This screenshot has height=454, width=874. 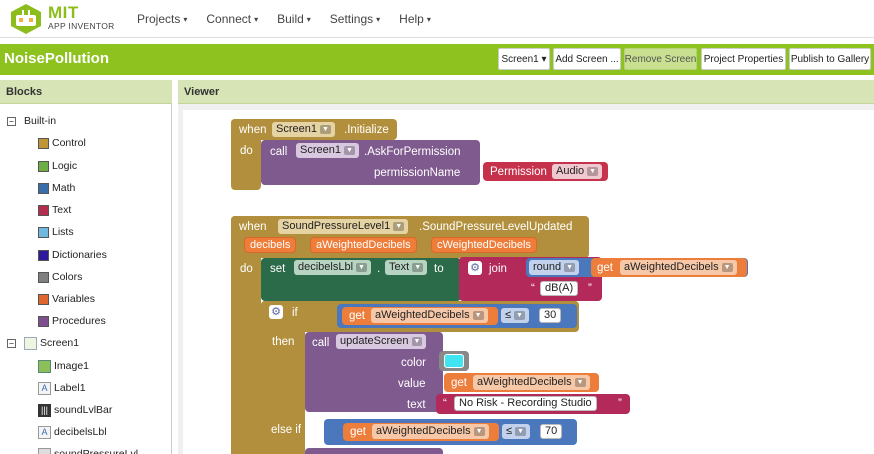 I want to click on project-properties-button: Project Properties, so click(x=743, y=59).